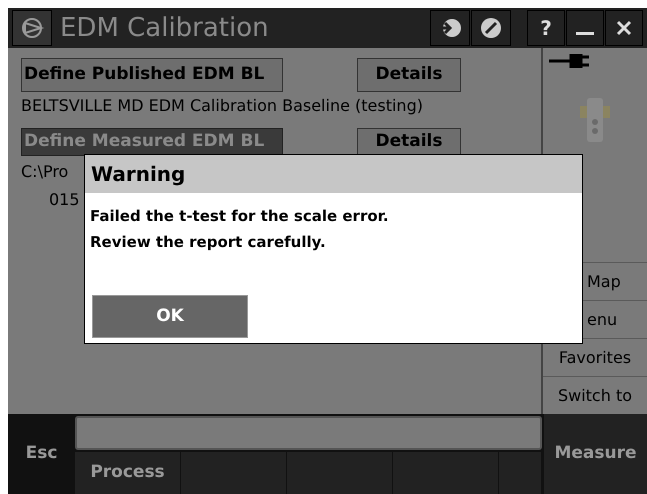 The width and height of the screenshot is (647, 494). I want to click on softkey-button: Process, so click(128, 473).